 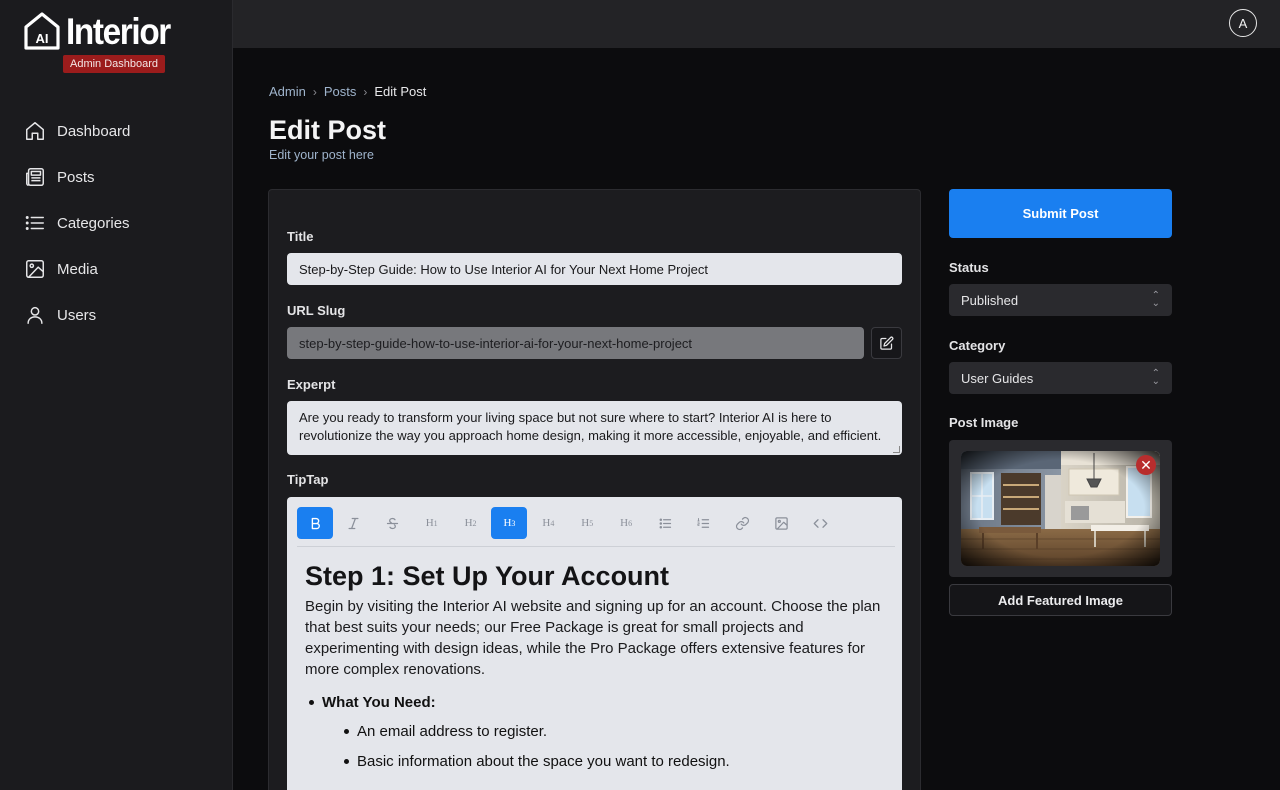 I want to click on brand-logo: AI Interior, so click(x=102, y=31).